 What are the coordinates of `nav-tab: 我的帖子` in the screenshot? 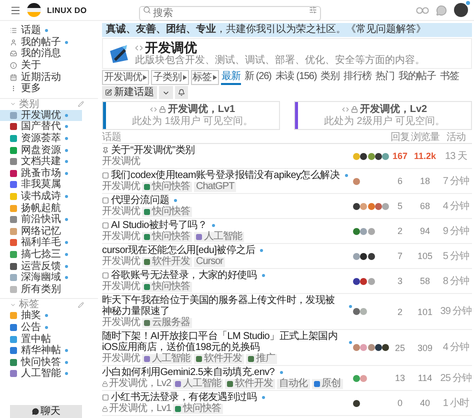 It's located at (417, 77).